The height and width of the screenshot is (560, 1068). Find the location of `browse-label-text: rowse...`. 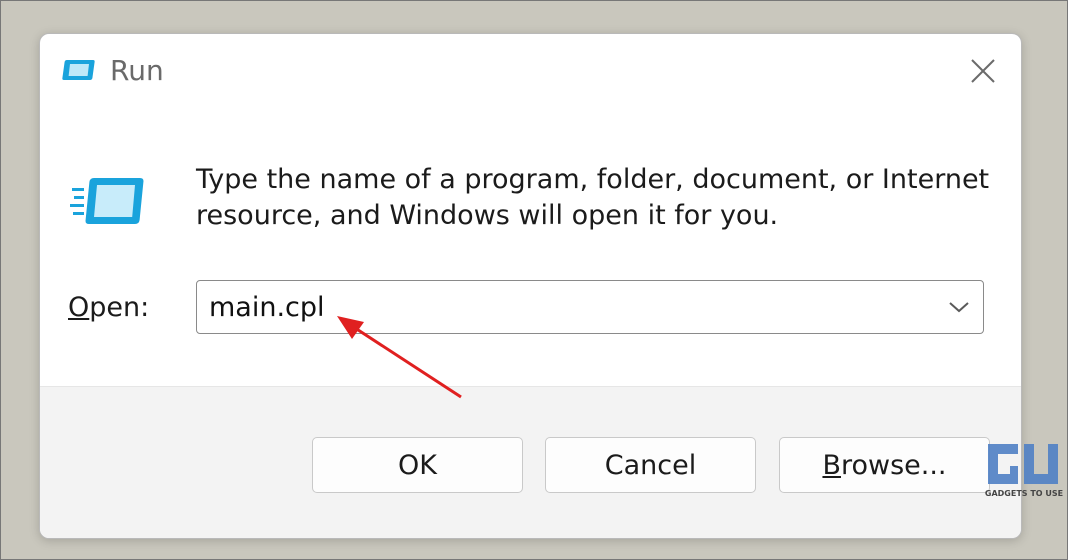

browse-label-text: rowse... is located at coordinates (893, 465).